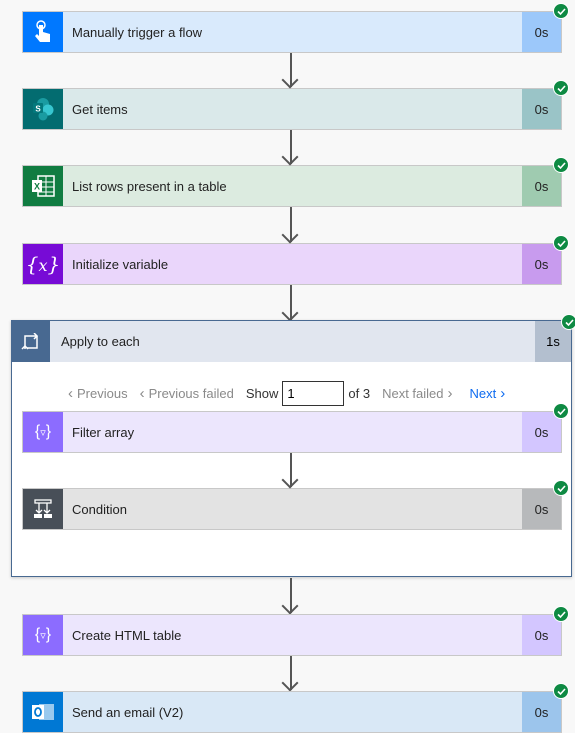  Describe the element at coordinates (313, 393) in the screenshot. I see `iteration-input` at that location.